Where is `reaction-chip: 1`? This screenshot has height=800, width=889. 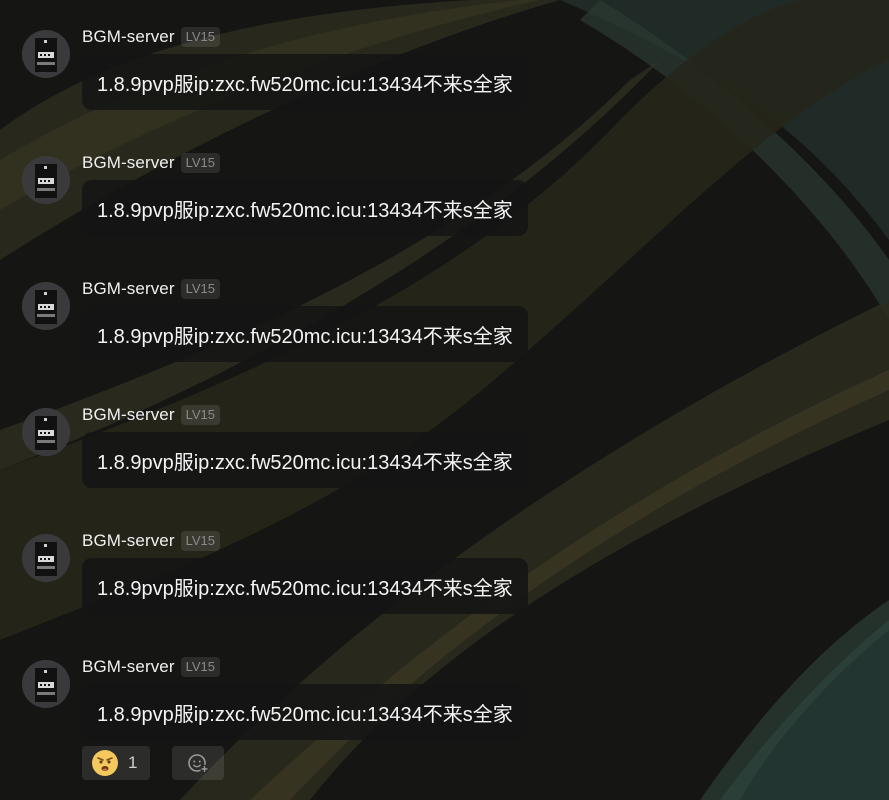 reaction-chip: 1 is located at coordinates (116, 763).